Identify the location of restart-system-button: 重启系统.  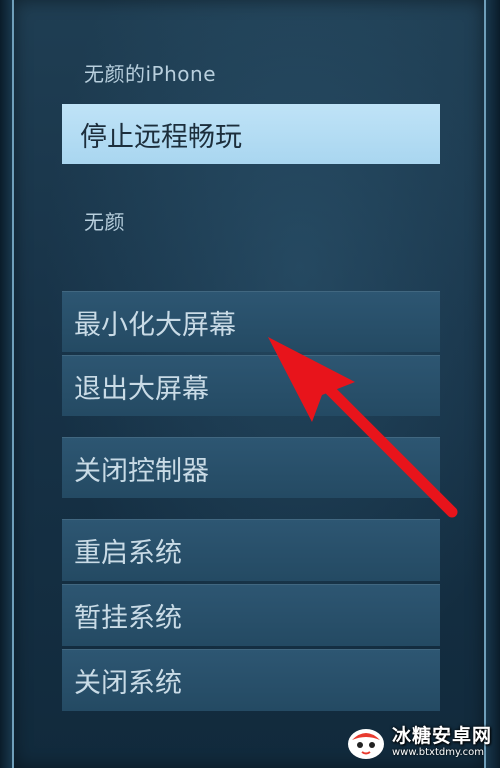
(251, 550).